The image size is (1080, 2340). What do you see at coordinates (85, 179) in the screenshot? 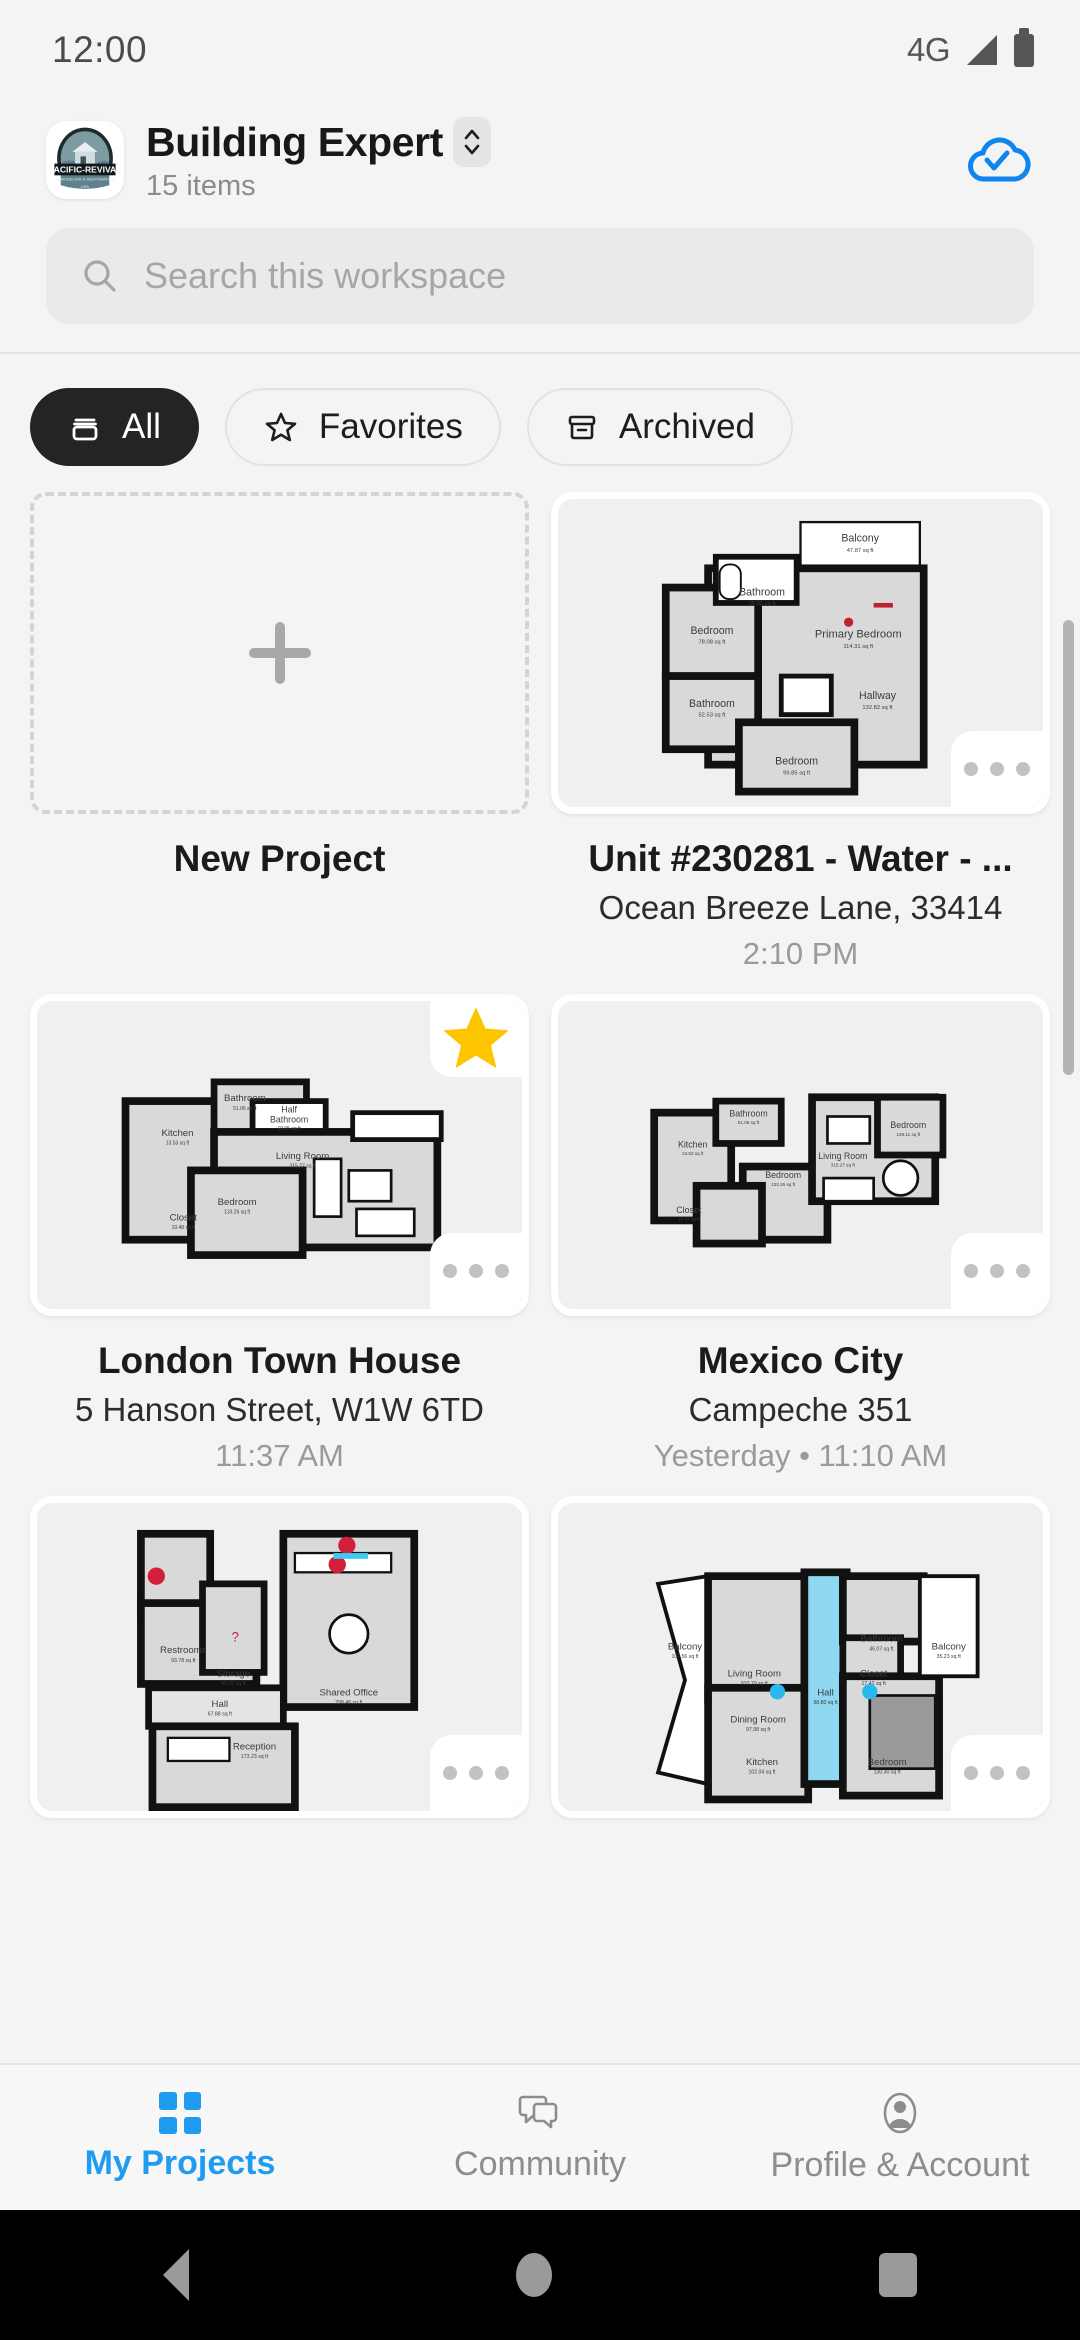
I see `svg-text: REMODELING & RESTORATION` at bounding box center [85, 179].